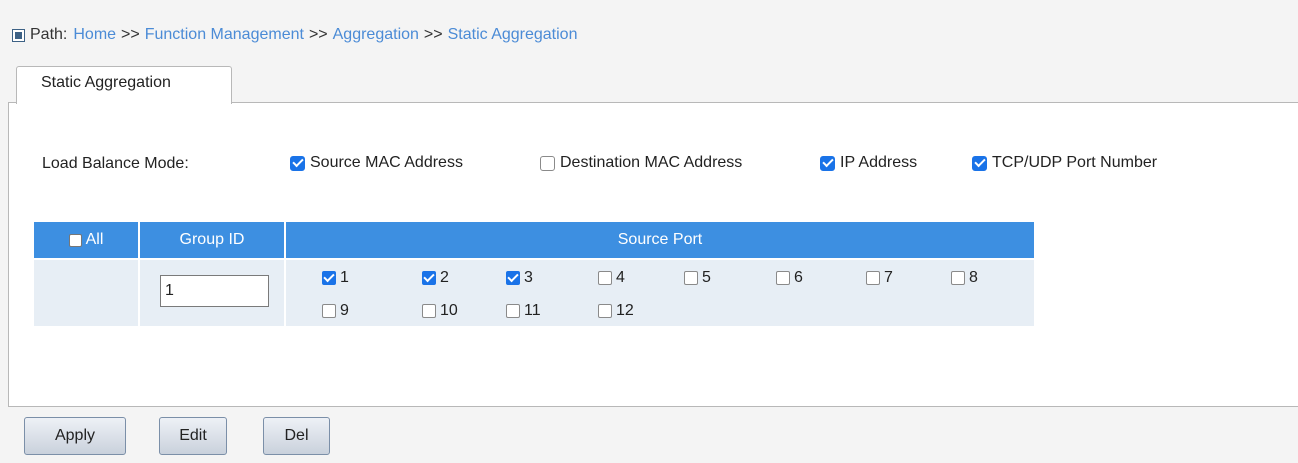 This screenshot has width=1298, height=463. I want to click on port-option: 11, so click(523, 311).